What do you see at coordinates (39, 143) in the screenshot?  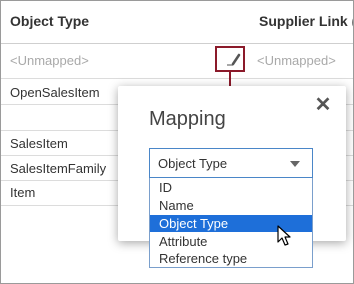 I see `cell-object-type: SalesItem` at bounding box center [39, 143].